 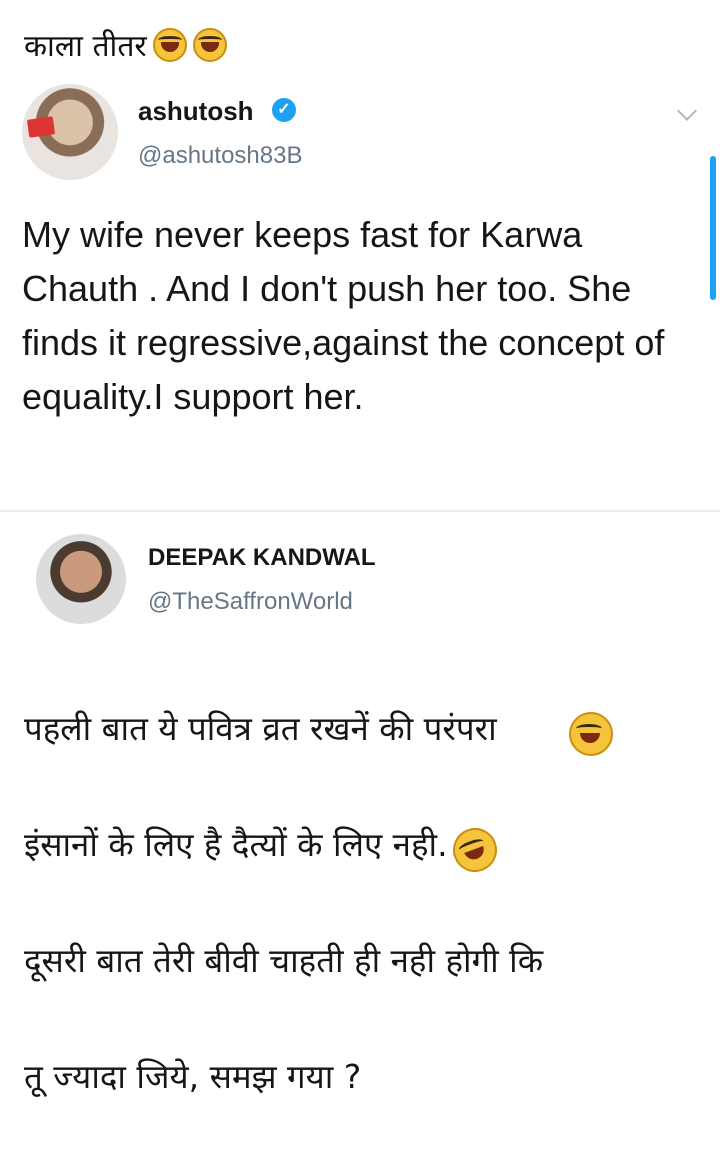 I want to click on tweet-body-line: तू ज्यादा जिये, समझ गया ?, so click(x=193, y=1076).